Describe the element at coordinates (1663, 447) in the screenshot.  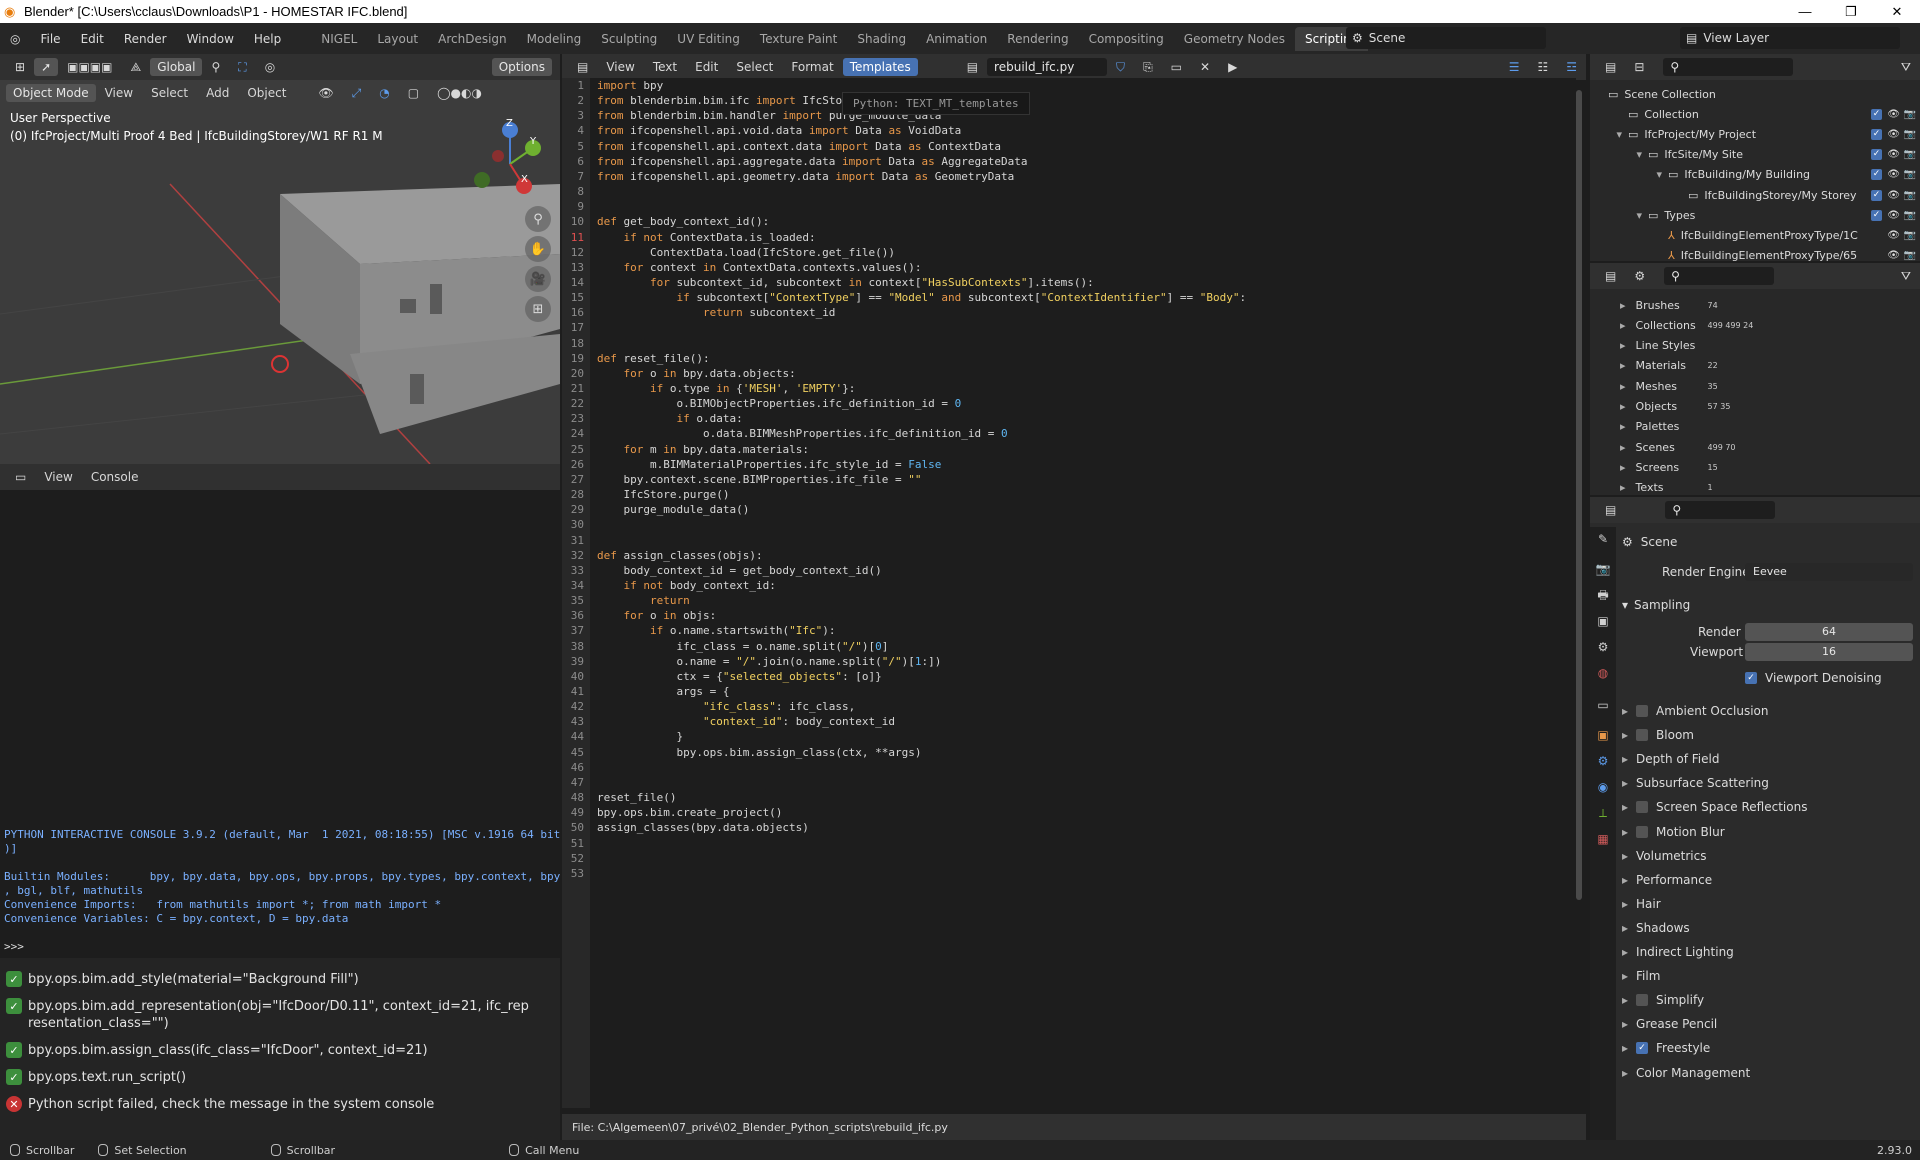
I see `data-browser-row: ▸ Scenes 499 70` at that location.